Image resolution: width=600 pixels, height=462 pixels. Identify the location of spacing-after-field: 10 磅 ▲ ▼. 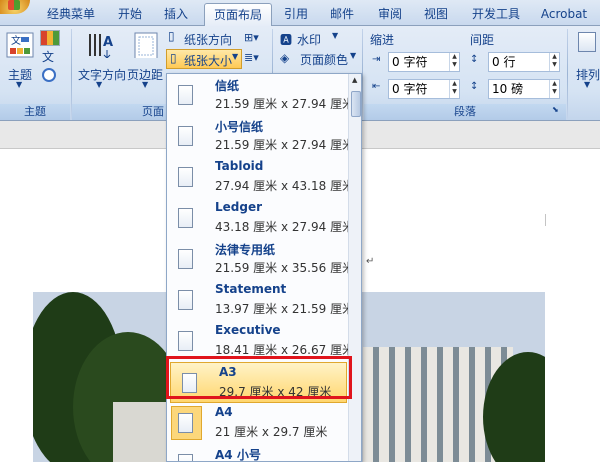
(524, 89).